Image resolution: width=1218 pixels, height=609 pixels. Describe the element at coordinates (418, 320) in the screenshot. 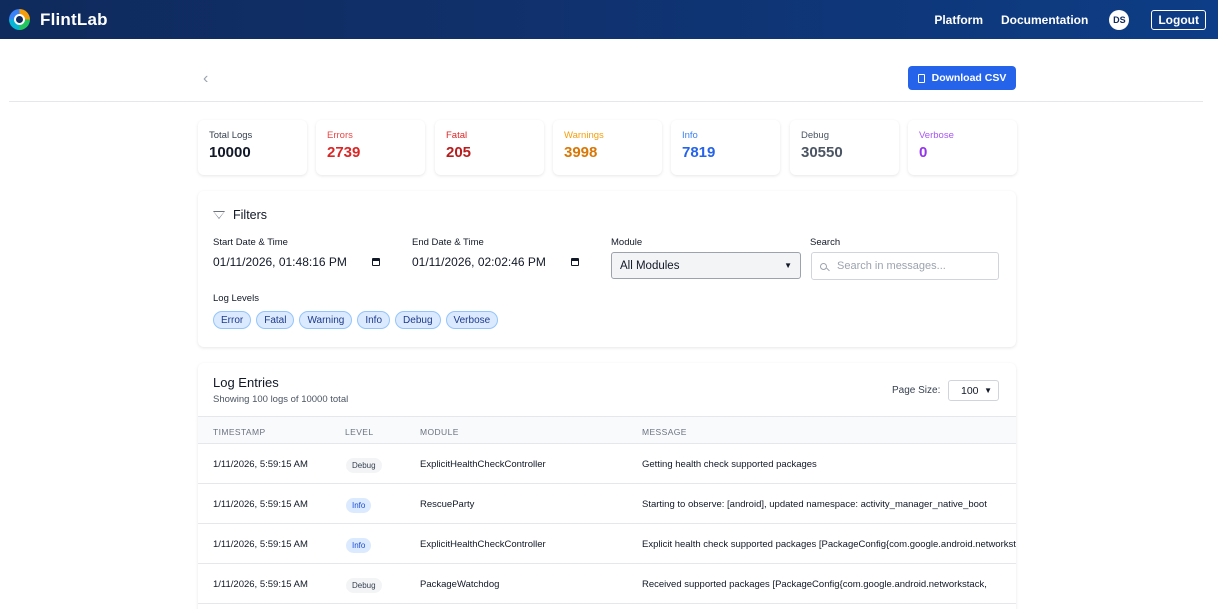

I see `level-chip-debug: Debug` at that location.